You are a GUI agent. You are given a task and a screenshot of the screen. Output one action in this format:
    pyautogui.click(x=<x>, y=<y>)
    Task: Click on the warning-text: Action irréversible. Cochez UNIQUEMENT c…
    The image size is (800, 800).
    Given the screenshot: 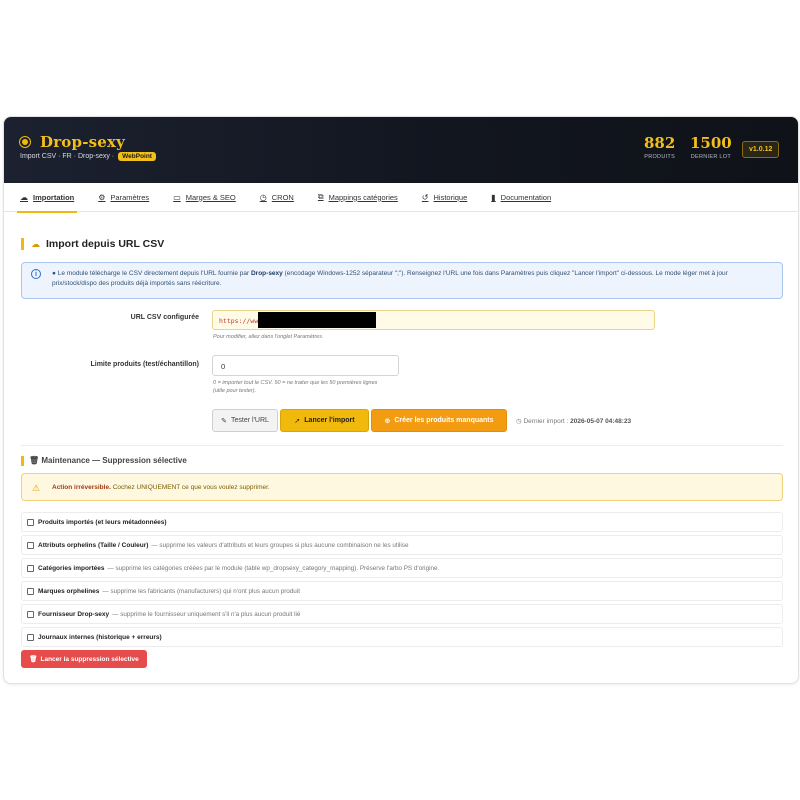 What is the action you would take?
    pyautogui.click(x=161, y=487)
    